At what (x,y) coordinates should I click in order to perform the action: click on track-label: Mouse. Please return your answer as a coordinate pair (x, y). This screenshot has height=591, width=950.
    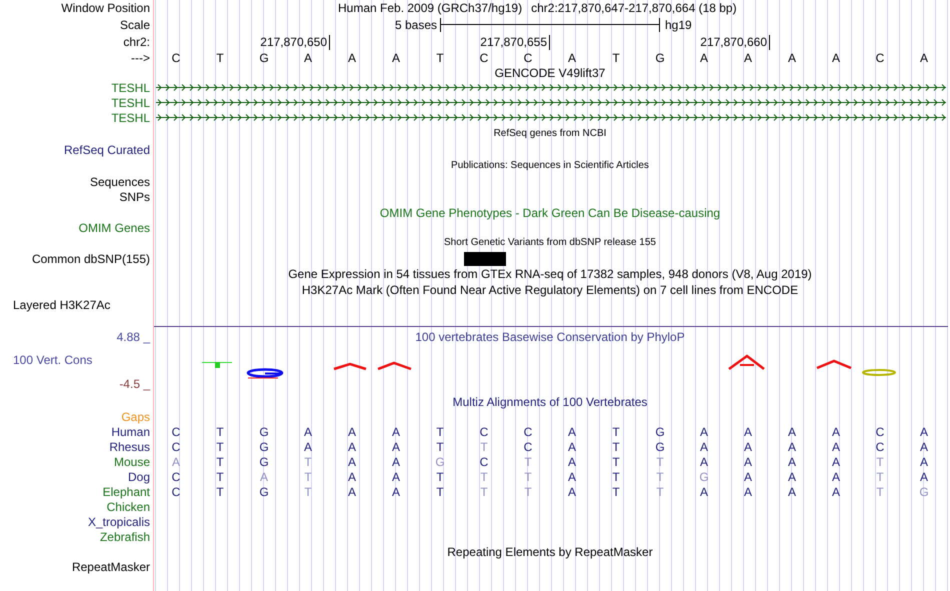
    Looking at the image, I should click on (132, 461).